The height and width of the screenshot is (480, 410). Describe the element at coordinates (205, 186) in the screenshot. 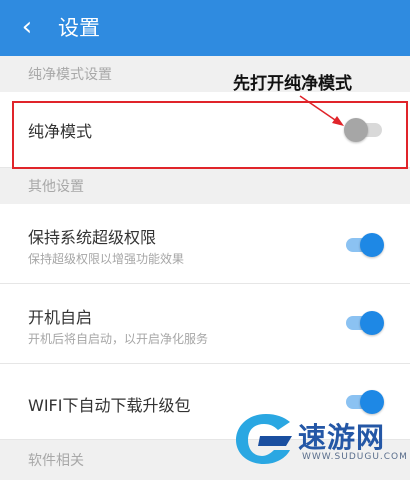

I see `section-header-other: 其他设置` at that location.